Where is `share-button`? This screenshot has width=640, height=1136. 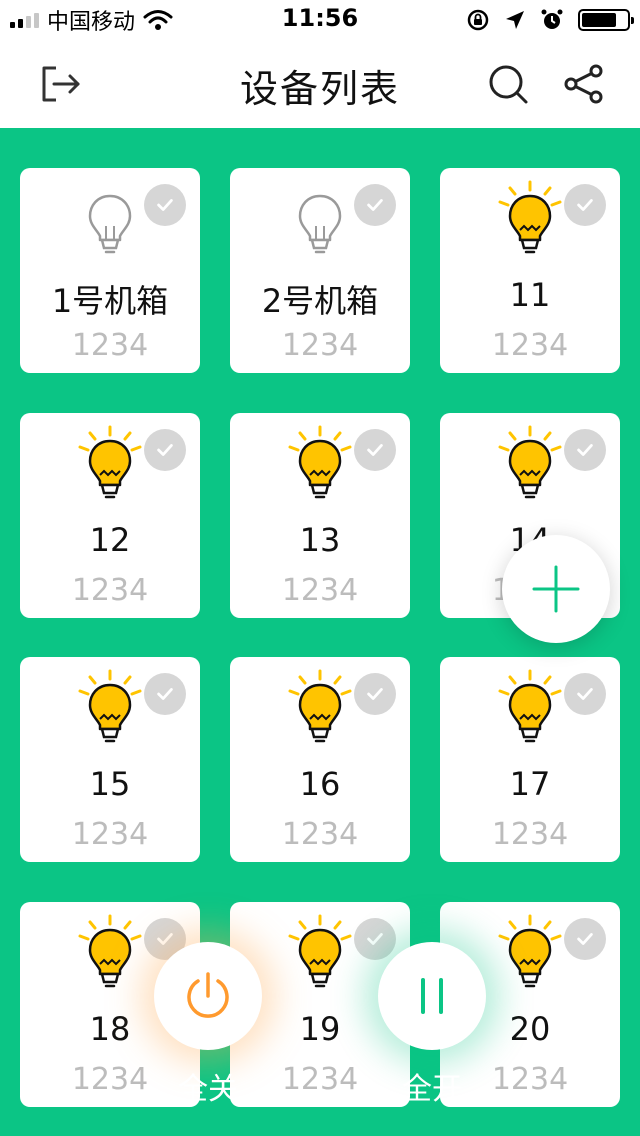
share-button is located at coordinates (584, 84).